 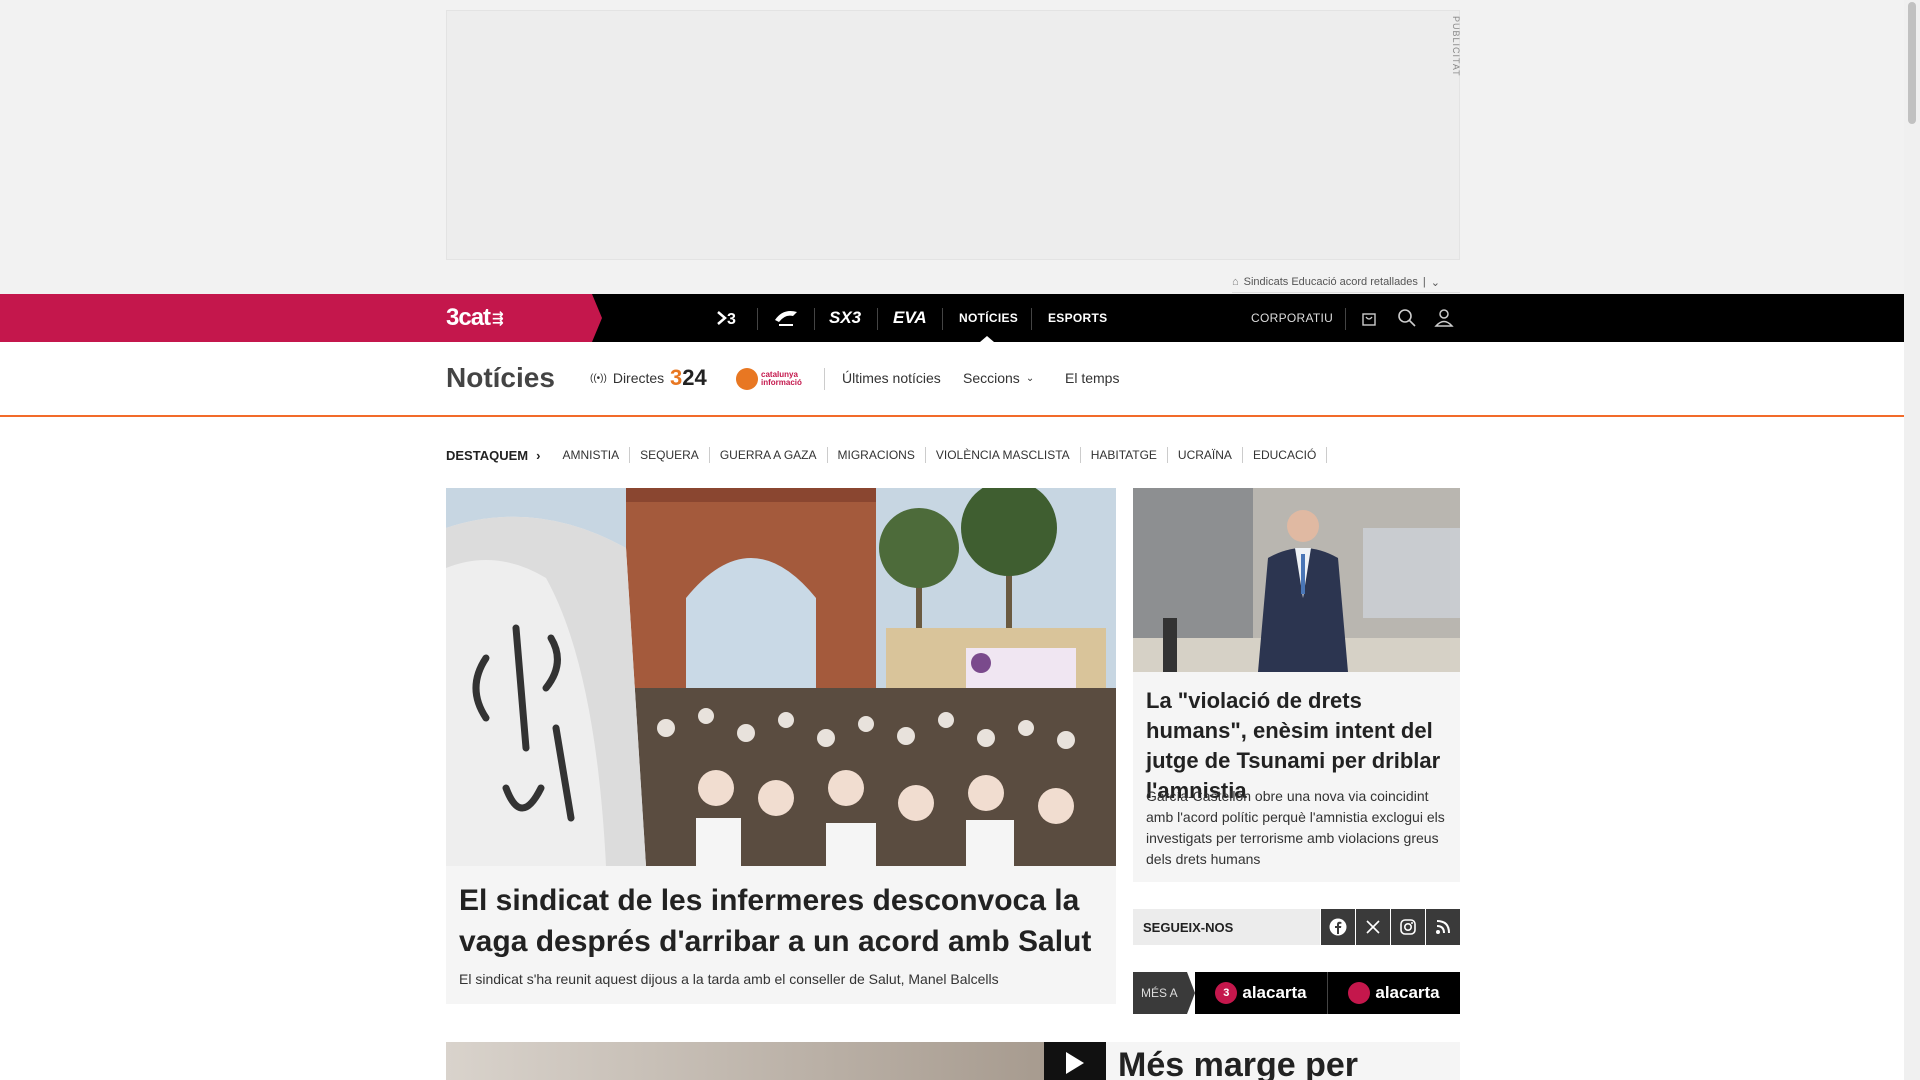 I want to click on catalunya-informacio-logo: catalunya informació, so click(x=769, y=379).